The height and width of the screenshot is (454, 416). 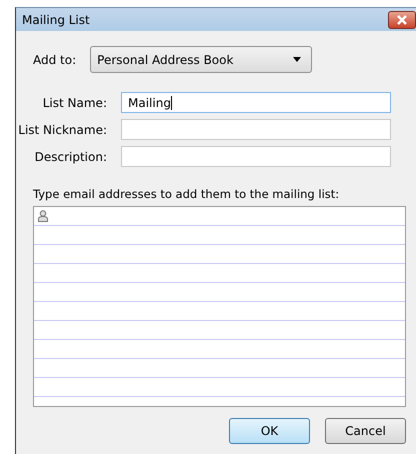 I want to click on field-label: List Nickname:, so click(x=62, y=129).